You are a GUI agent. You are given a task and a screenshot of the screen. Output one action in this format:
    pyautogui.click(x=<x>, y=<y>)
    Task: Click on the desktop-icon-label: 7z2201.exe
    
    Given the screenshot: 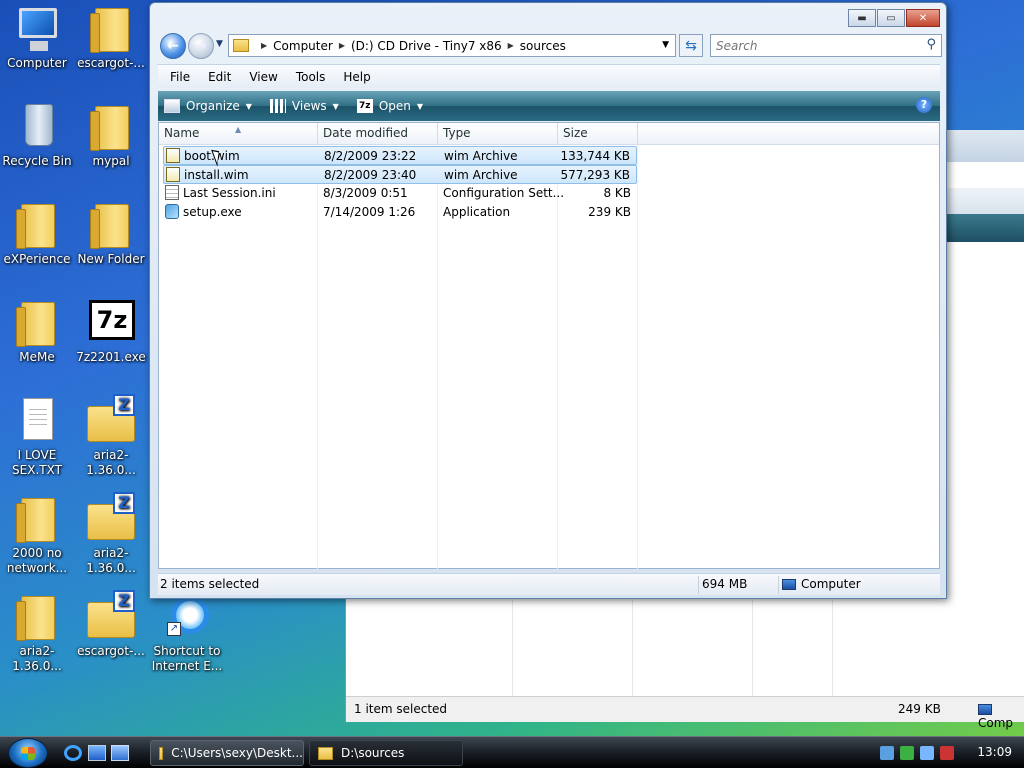 What is the action you would take?
    pyautogui.click(x=111, y=357)
    